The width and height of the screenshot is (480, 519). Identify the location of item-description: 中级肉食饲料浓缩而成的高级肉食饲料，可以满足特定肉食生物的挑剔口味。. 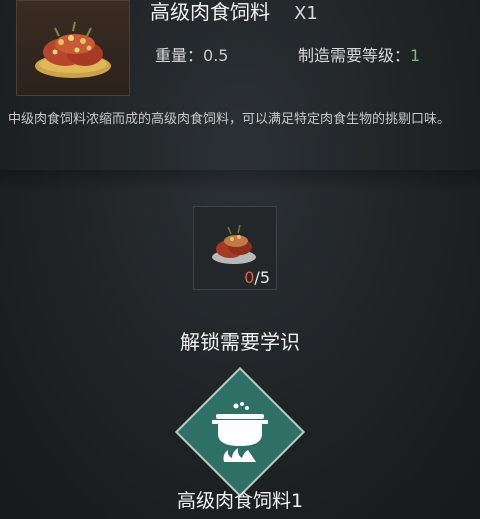
(229, 119).